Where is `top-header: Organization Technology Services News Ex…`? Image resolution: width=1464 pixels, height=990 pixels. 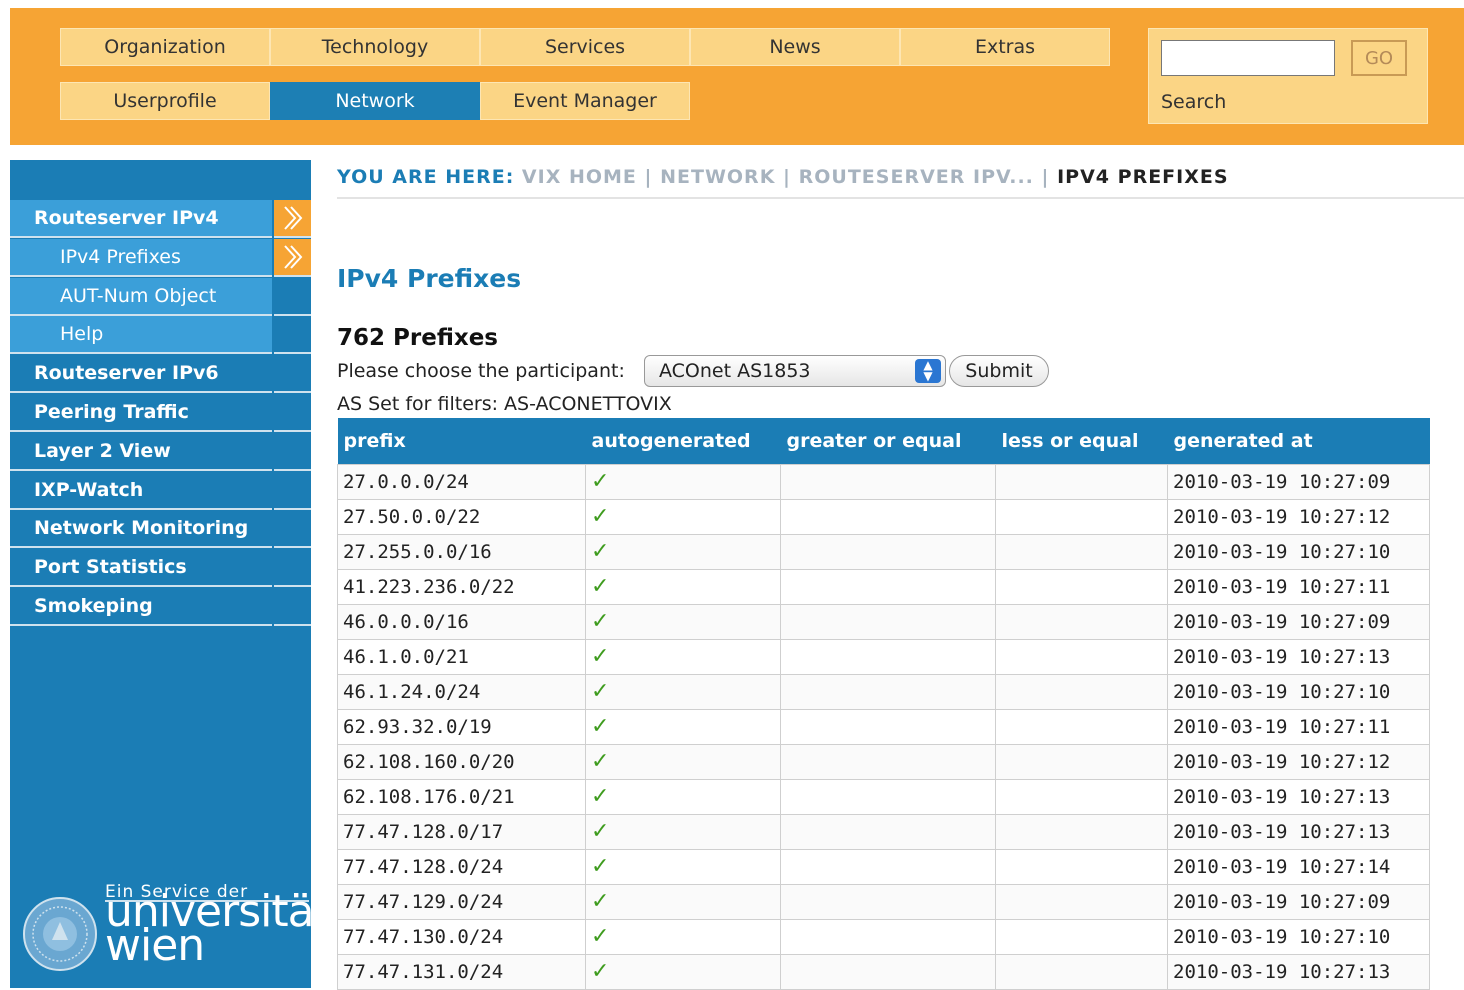 top-header: Organization Technology Services News Ex… is located at coordinates (737, 76).